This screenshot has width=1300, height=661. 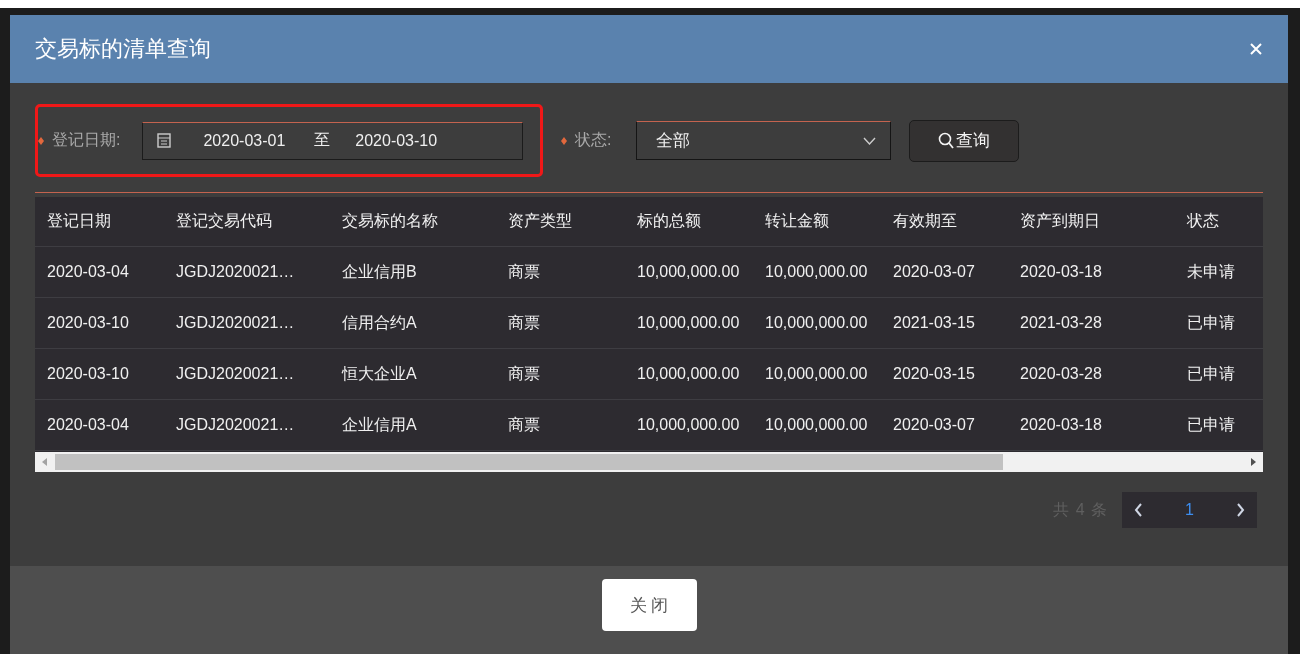 I want to click on column-header: 转让金额, so click(x=797, y=221).